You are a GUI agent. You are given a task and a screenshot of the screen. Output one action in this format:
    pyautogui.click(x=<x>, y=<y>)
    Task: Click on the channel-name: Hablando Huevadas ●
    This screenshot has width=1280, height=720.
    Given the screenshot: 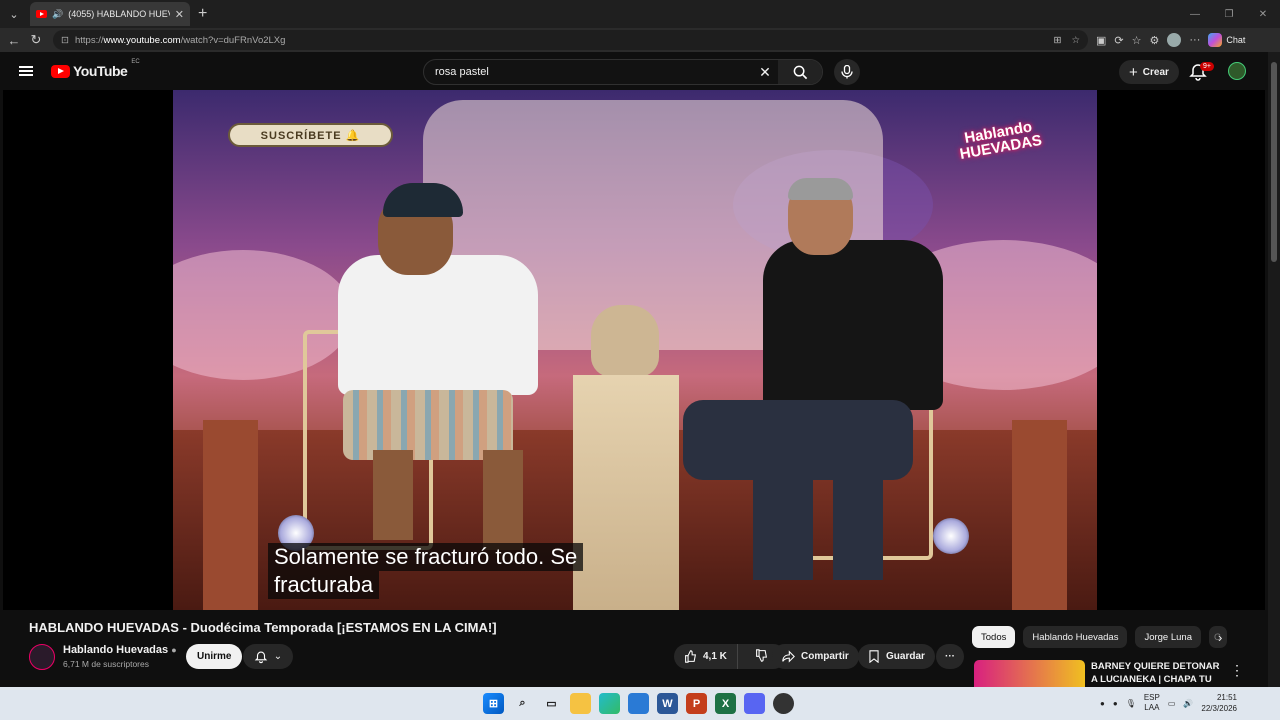 What is the action you would take?
    pyautogui.click(x=120, y=650)
    